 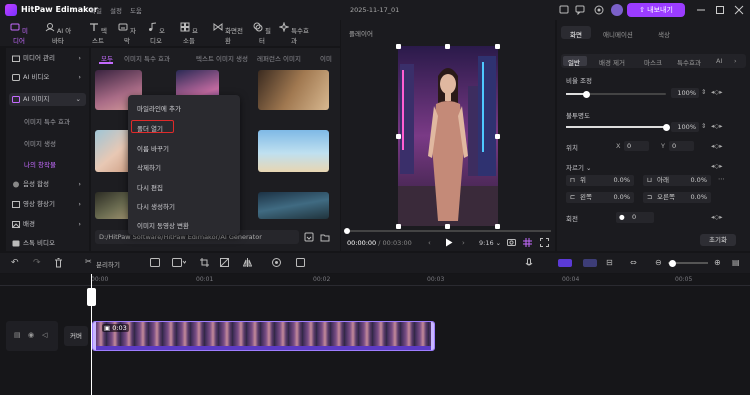 I want to click on tab-subtitle: 자막, so click(x=127, y=33).